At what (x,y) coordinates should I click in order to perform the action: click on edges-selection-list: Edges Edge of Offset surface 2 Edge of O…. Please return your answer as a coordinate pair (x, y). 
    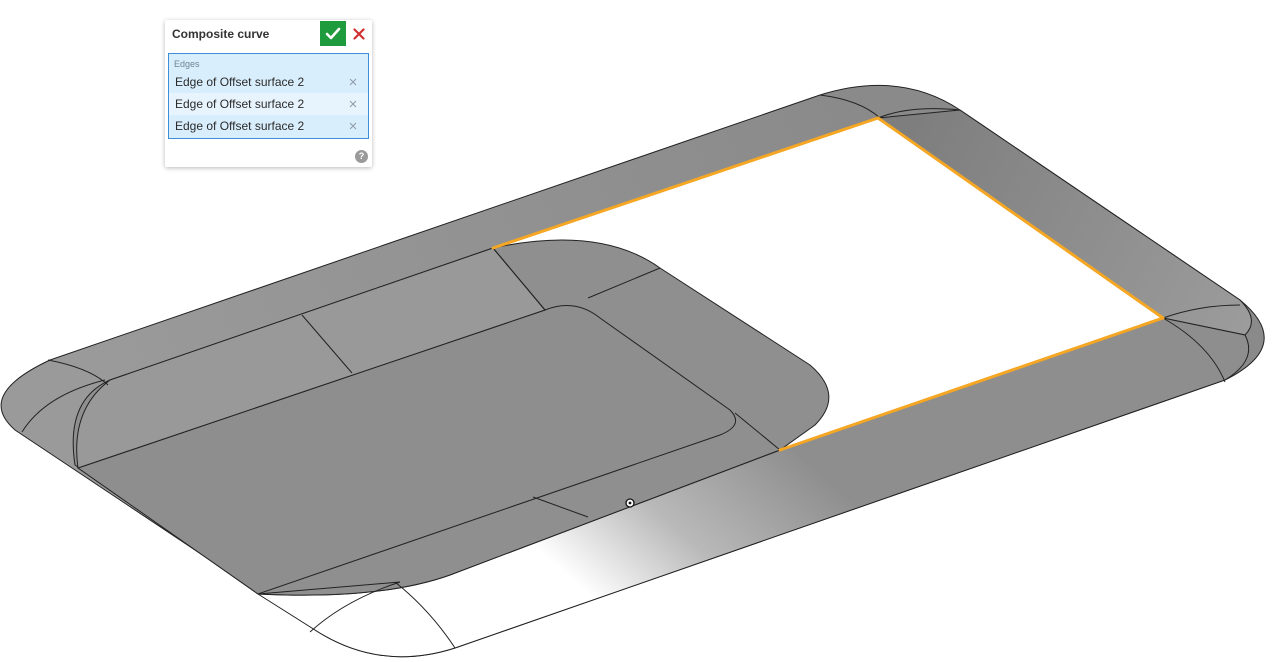
    Looking at the image, I should click on (268, 96).